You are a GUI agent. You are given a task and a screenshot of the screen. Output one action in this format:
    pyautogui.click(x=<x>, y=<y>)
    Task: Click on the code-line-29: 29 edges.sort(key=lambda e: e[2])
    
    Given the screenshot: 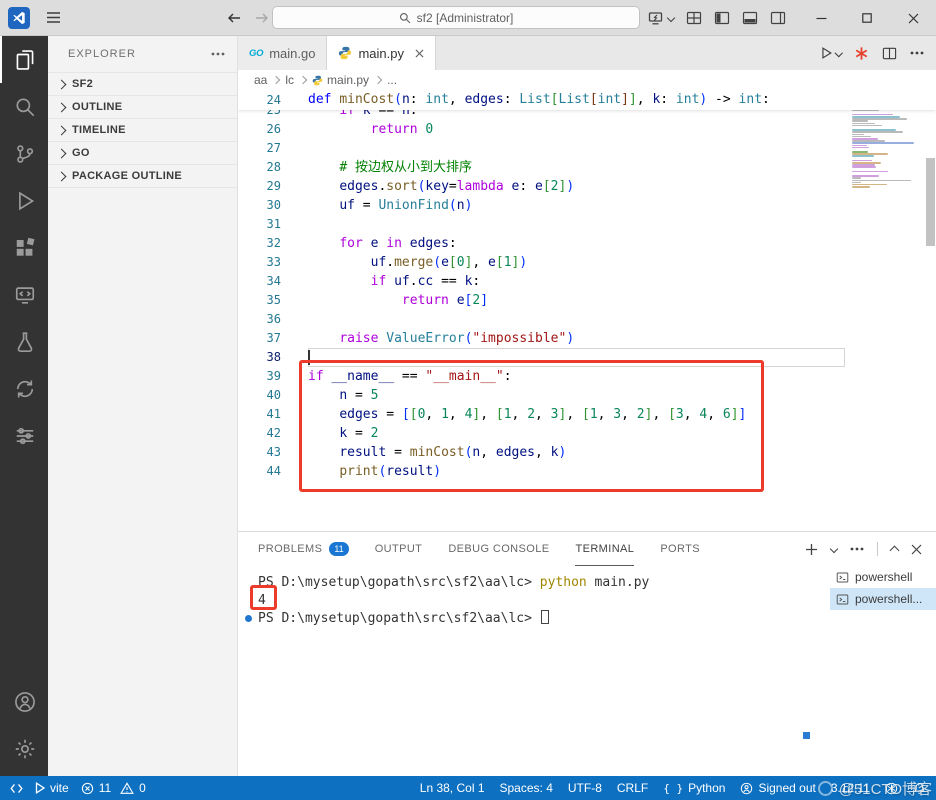 What is the action you would take?
    pyautogui.click(x=587, y=186)
    